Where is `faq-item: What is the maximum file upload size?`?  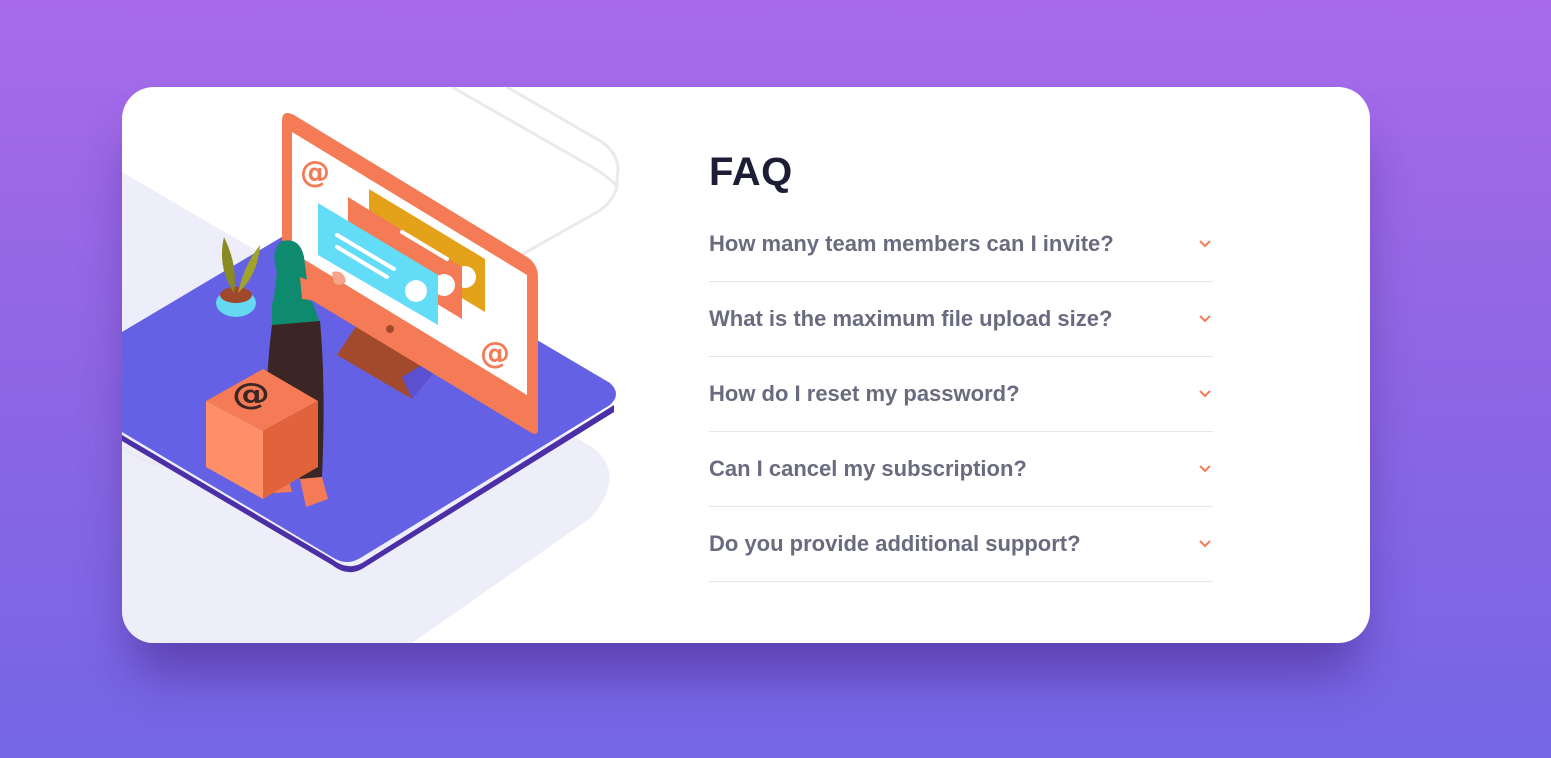
faq-item: What is the maximum file upload size? is located at coordinates (961, 319).